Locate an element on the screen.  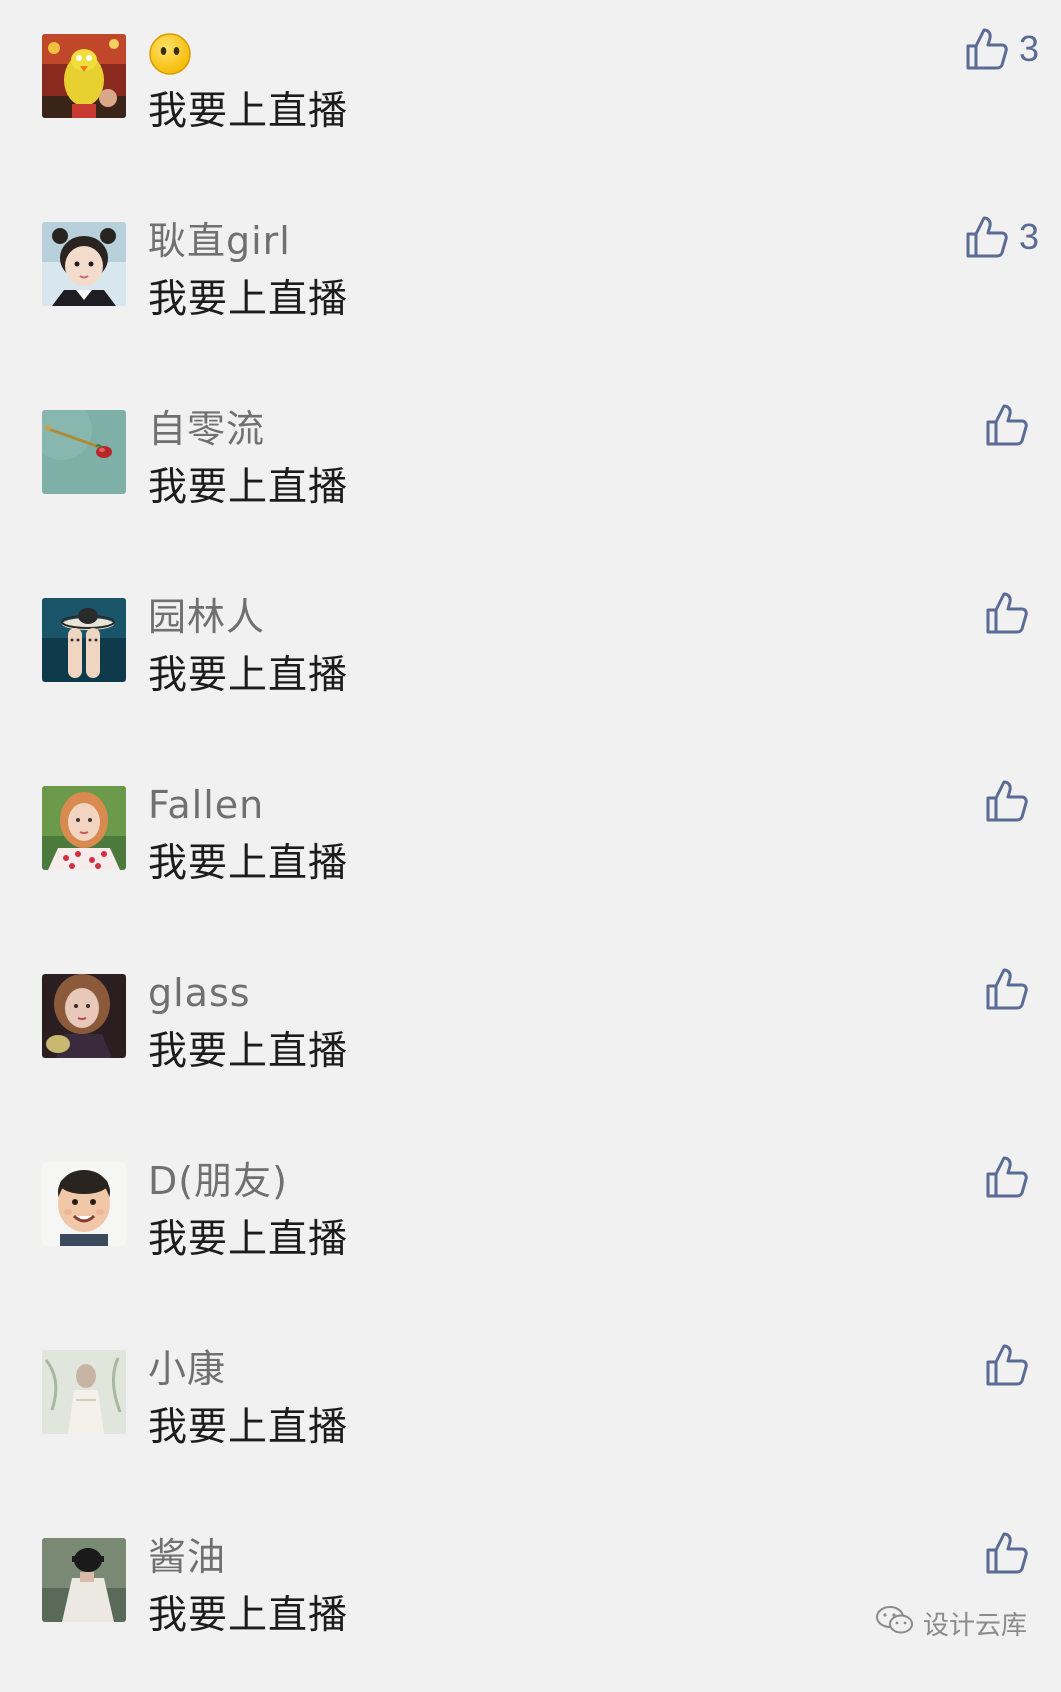
comment-item: D(朋友) 我要上直播 is located at coordinates (530, 1222).